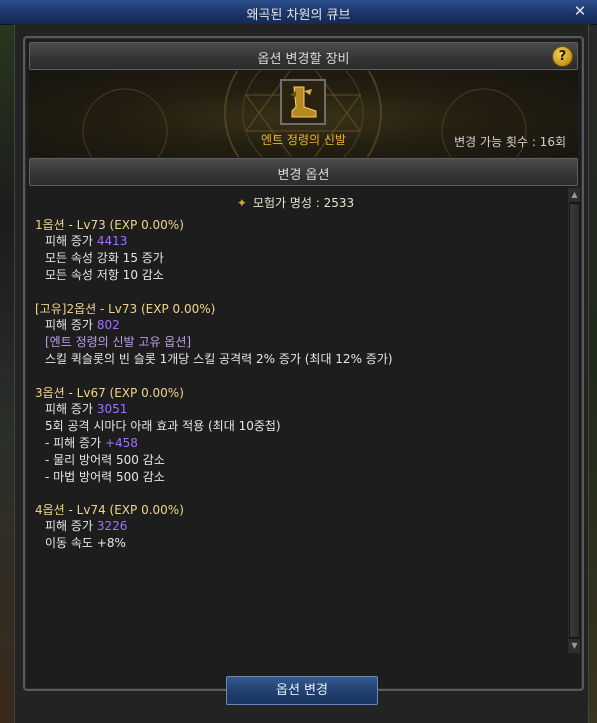 This screenshot has height=723, width=597. I want to click on damage-value: 3051, so click(112, 409).